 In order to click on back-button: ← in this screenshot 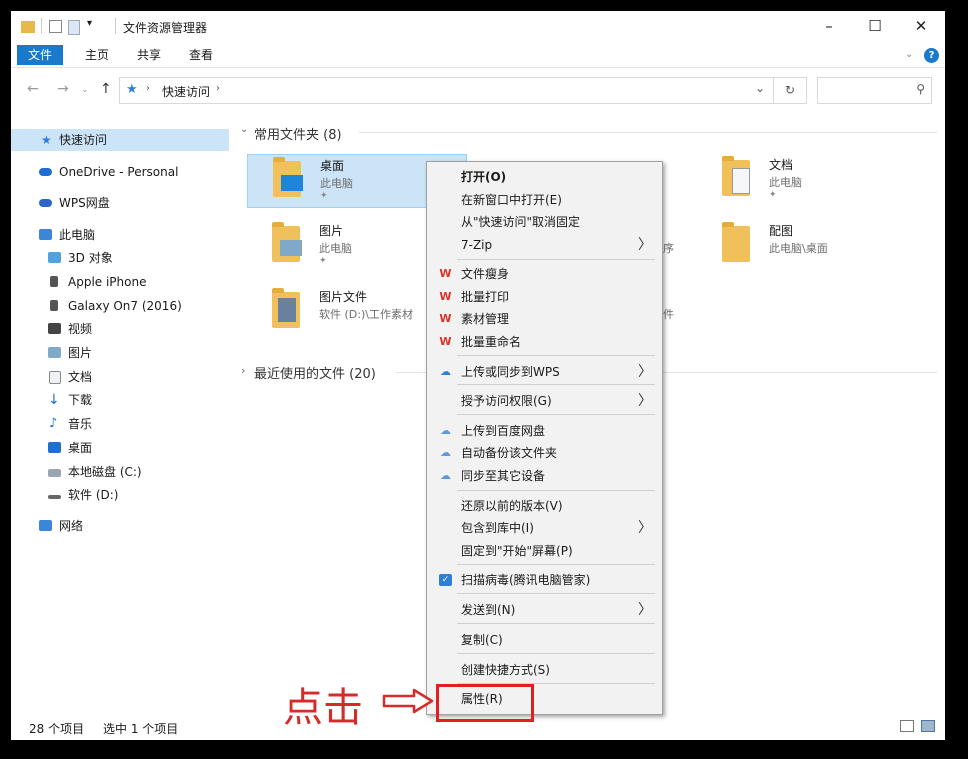, I will do `click(33, 89)`.